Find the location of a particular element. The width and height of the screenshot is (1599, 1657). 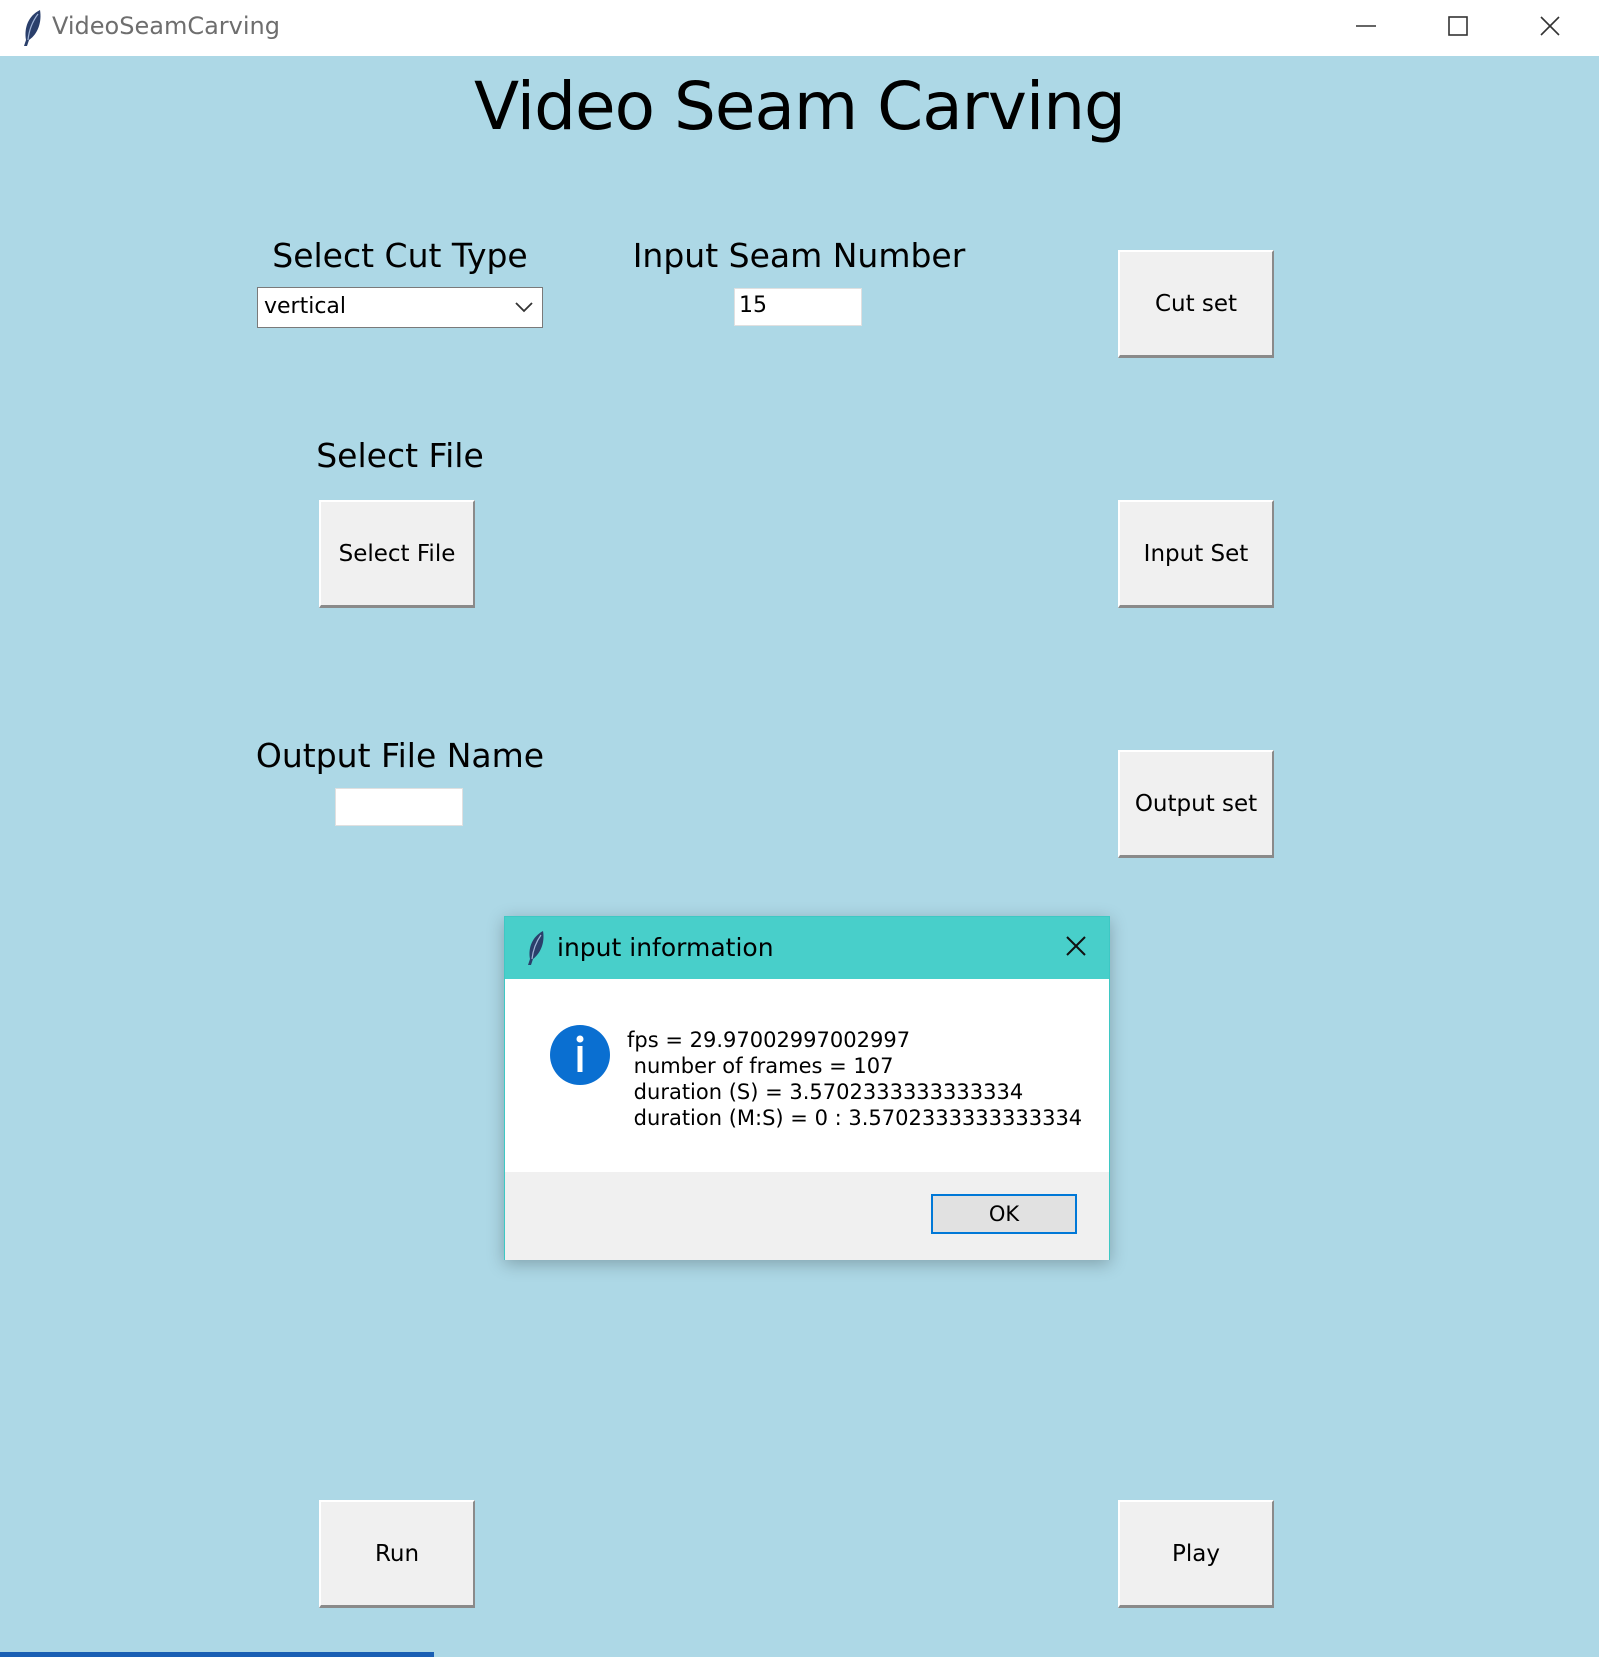

minimize-icon is located at coordinates (1366, 26).